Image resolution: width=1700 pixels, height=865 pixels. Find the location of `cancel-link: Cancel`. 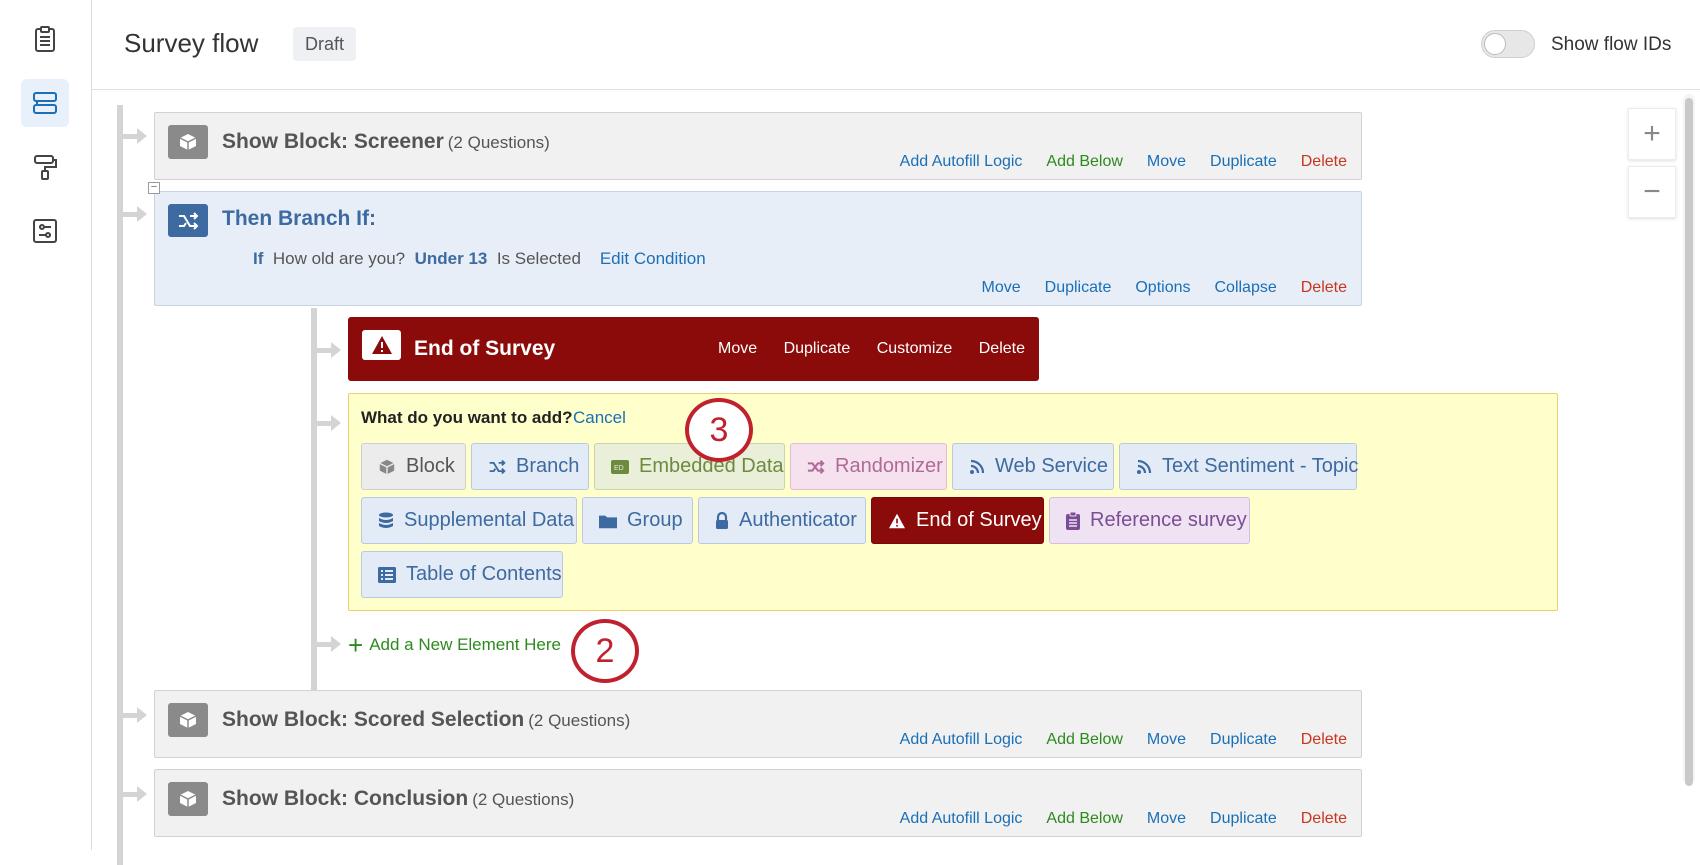

cancel-link: Cancel is located at coordinates (599, 418).